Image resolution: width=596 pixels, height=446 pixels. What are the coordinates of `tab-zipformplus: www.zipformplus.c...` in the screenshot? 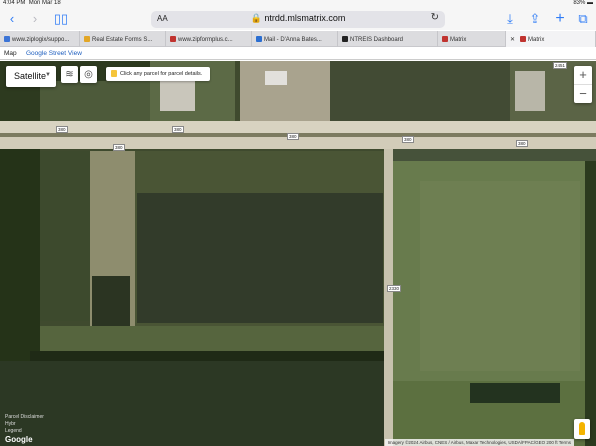 It's located at (209, 39).